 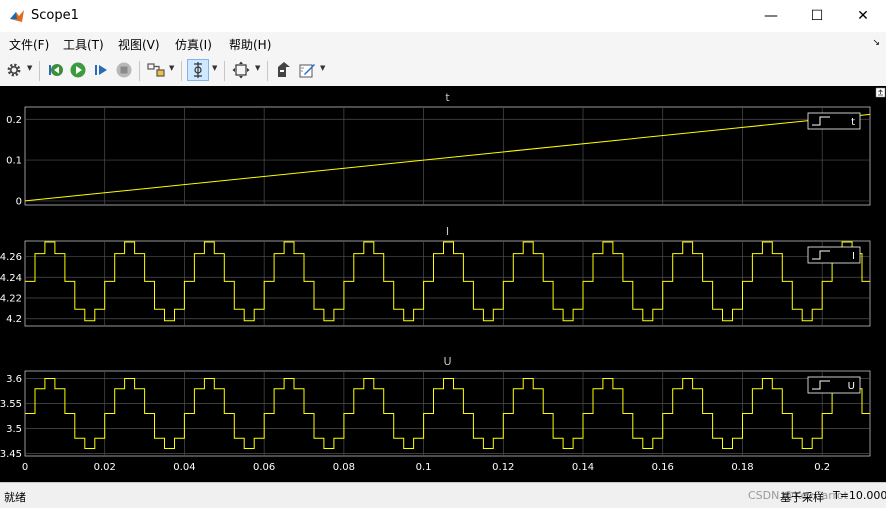 What do you see at coordinates (105, 467) in the screenshot?
I see `x-tick-label: 0.02` at bounding box center [105, 467].